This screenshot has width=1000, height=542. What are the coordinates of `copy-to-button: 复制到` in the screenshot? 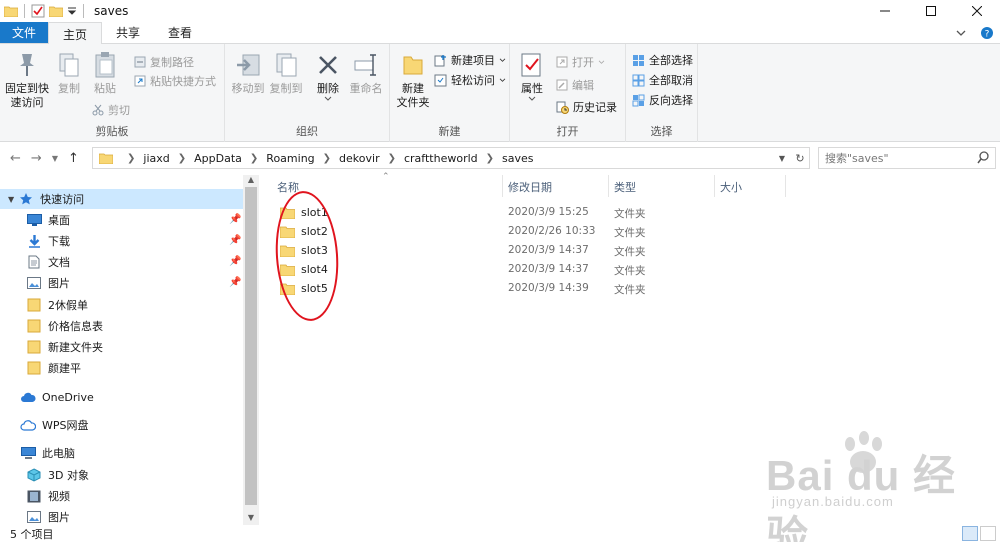 It's located at (286, 73).